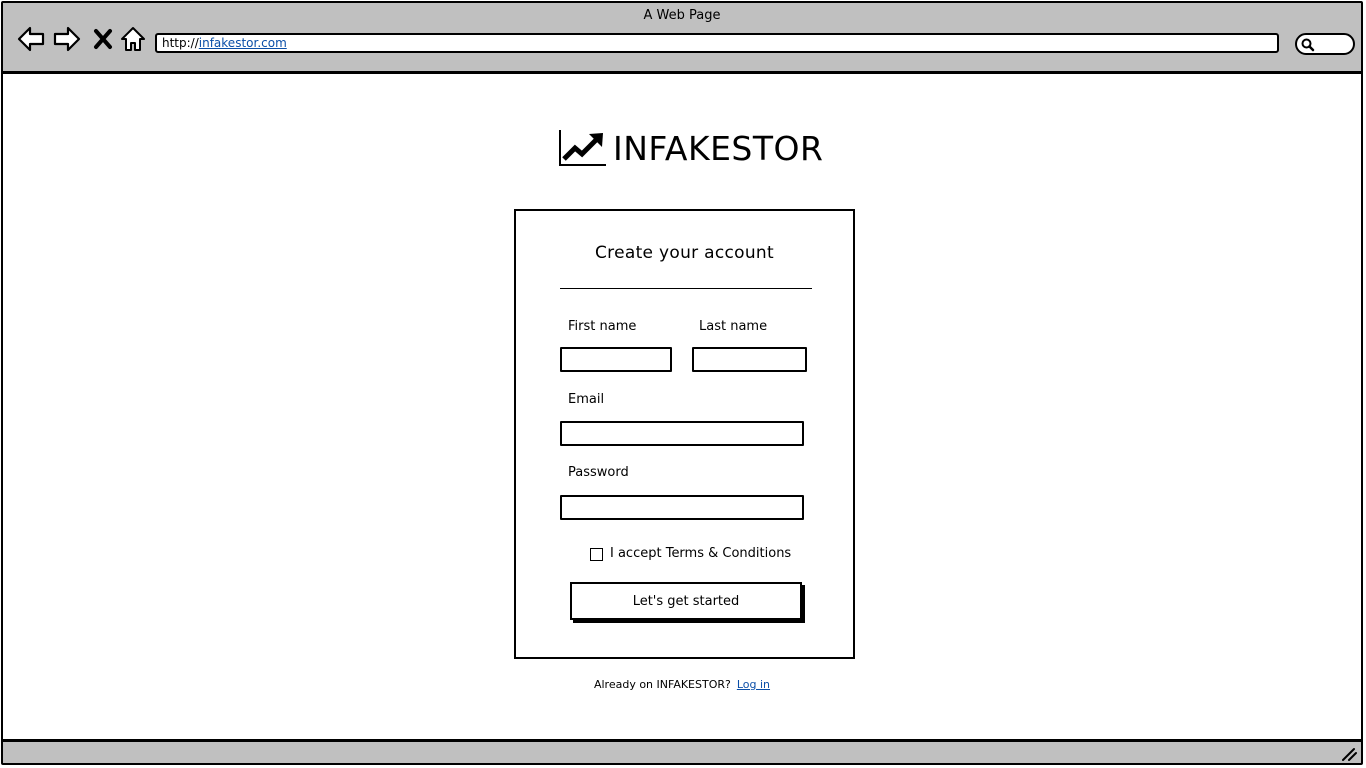 This screenshot has height=768, width=1366. What do you see at coordinates (1308, 45) in the screenshot?
I see `search-icon` at bounding box center [1308, 45].